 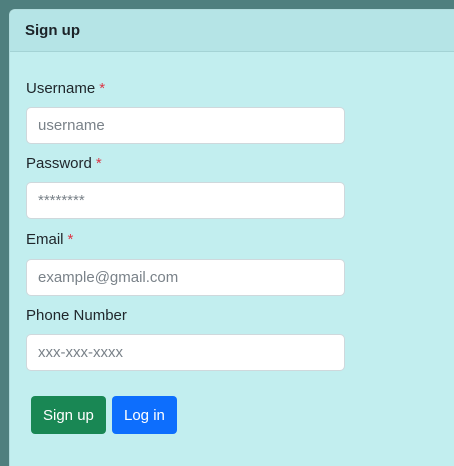 I want to click on email-label: Email *, so click(x=49, y=239).